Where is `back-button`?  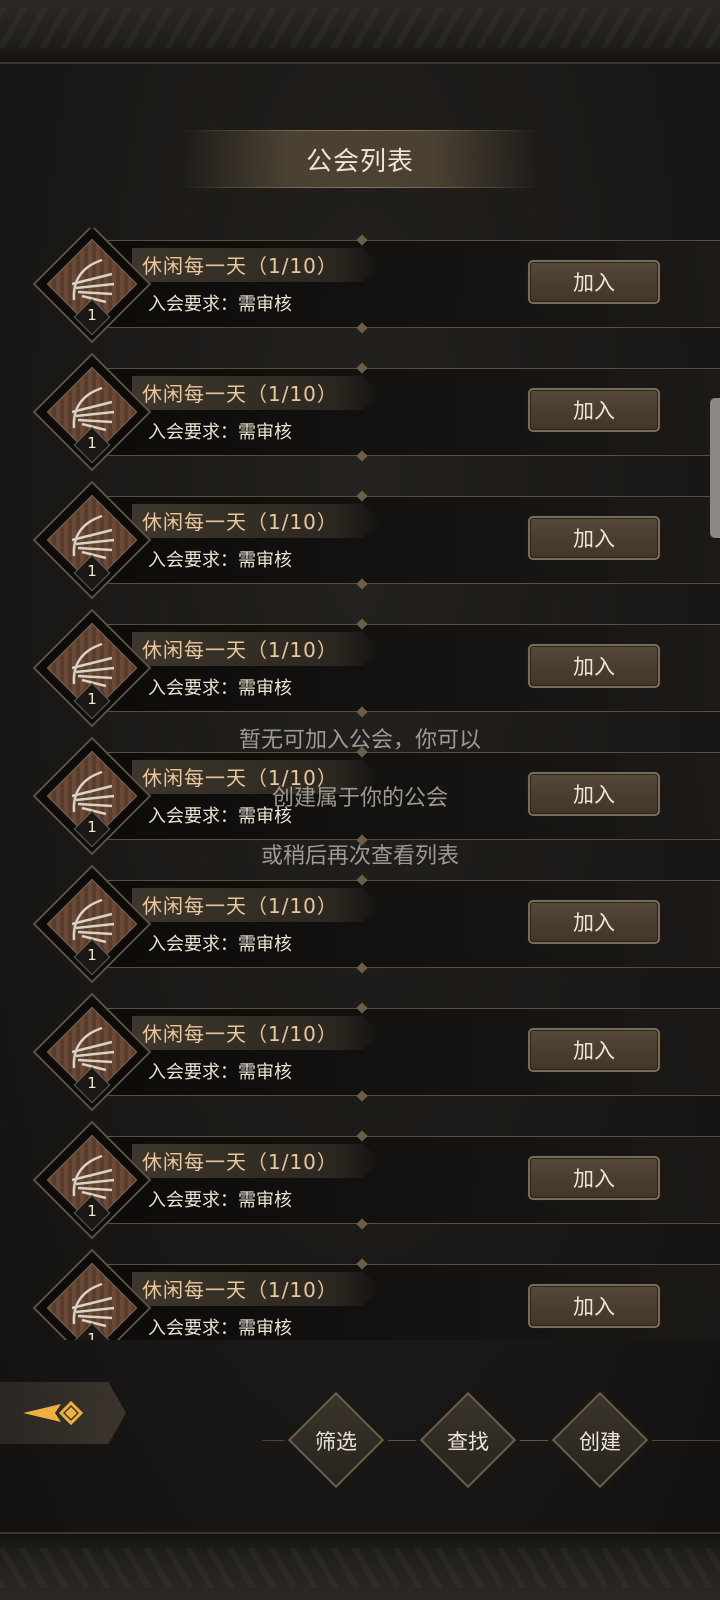 back-button is located at coordinates (63, 1413).